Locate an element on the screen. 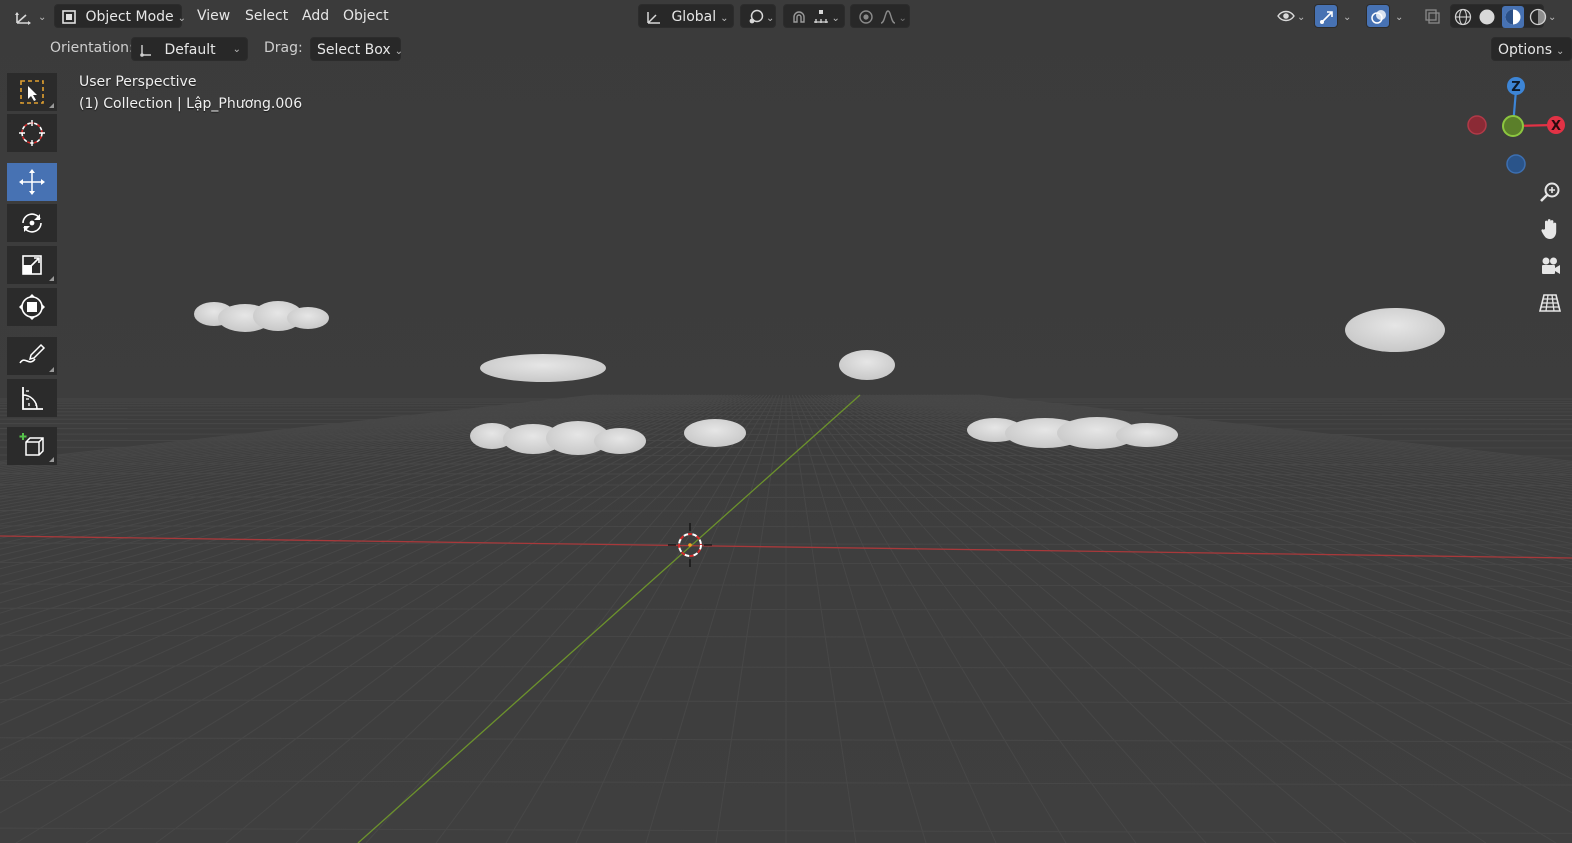 Image resolution: width=1572 pixels, height=843 pixels. orientation-dropdown: Default ⌄ is located at coordinates (189, 49).